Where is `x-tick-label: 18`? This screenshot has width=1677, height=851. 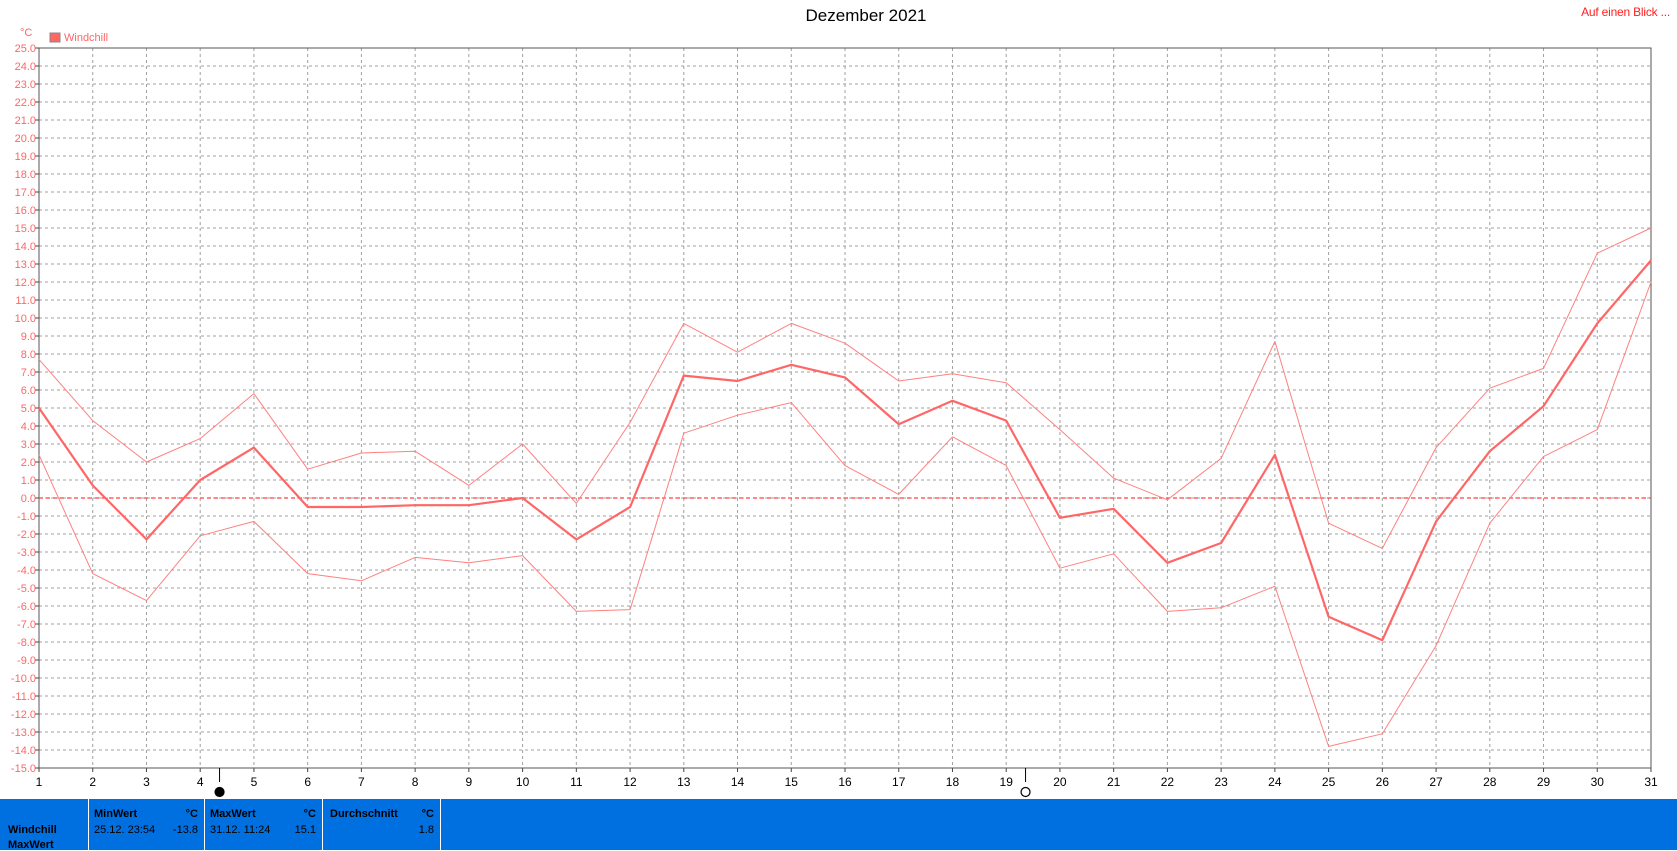 x-tick-label: 18 is located at coordinates (953, 782).